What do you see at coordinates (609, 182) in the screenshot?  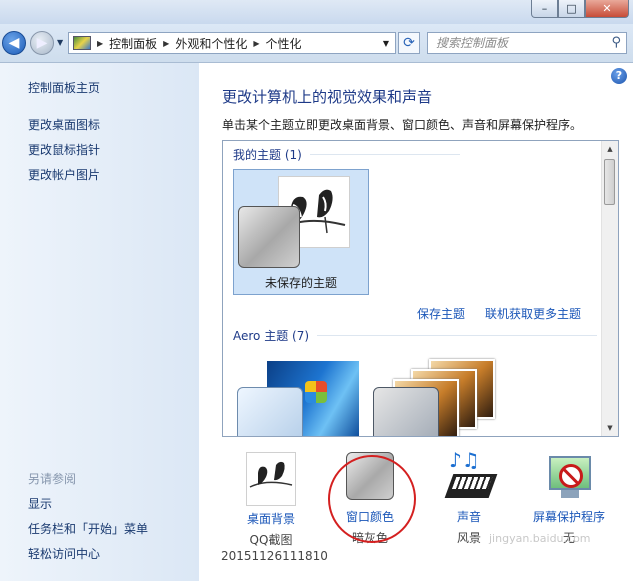 I see `scroll-thumb` at bounding box center [609, 182].